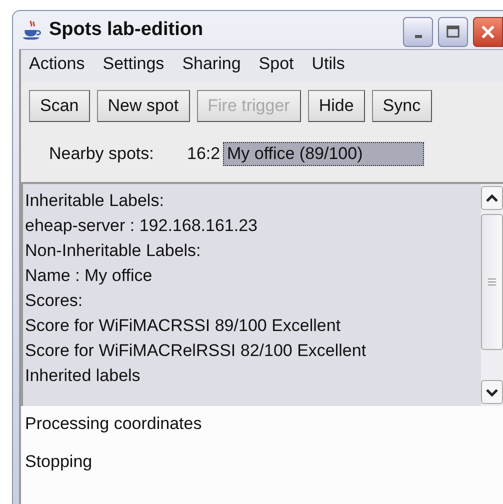  What do you see at coordinates (336, 106) in the screenshot?
I see `toolbar-button: Hide` at bounding box center [336, 106].